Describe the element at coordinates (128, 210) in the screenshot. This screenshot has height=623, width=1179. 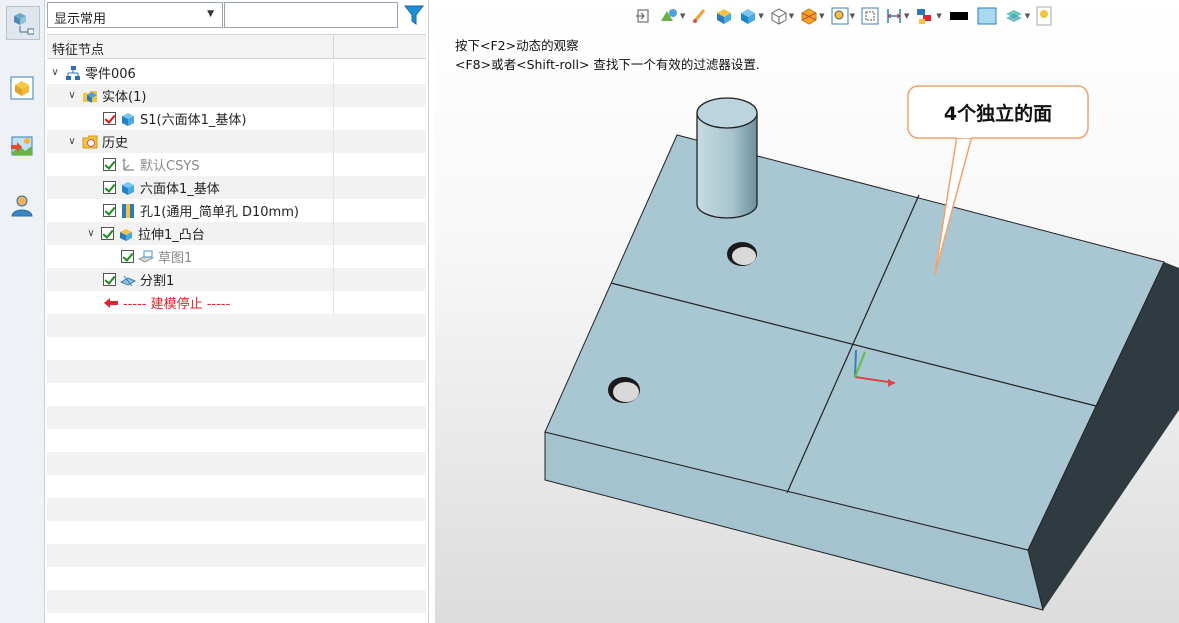
I see `hole-icon` at that location.